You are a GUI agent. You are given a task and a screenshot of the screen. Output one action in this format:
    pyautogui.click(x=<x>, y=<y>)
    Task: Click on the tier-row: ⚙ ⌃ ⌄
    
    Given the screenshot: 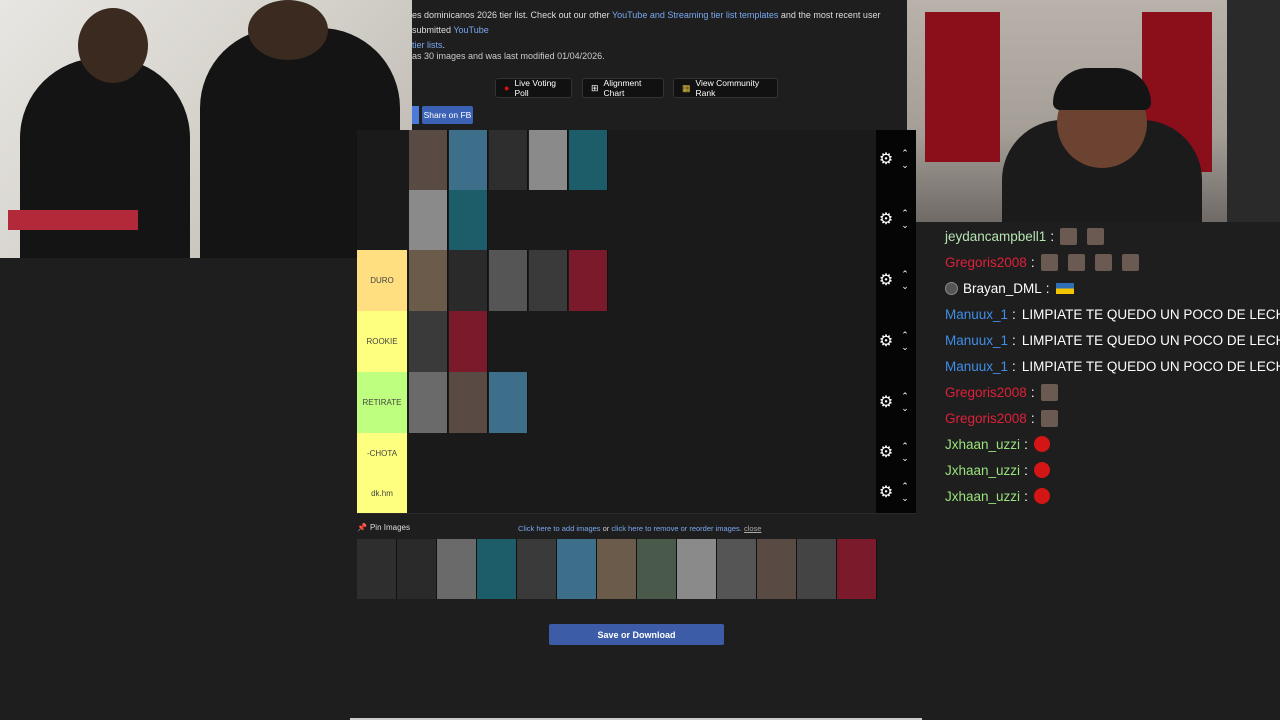 What is the action you would take?
    pyautogui.click(x=636, y=220)
    